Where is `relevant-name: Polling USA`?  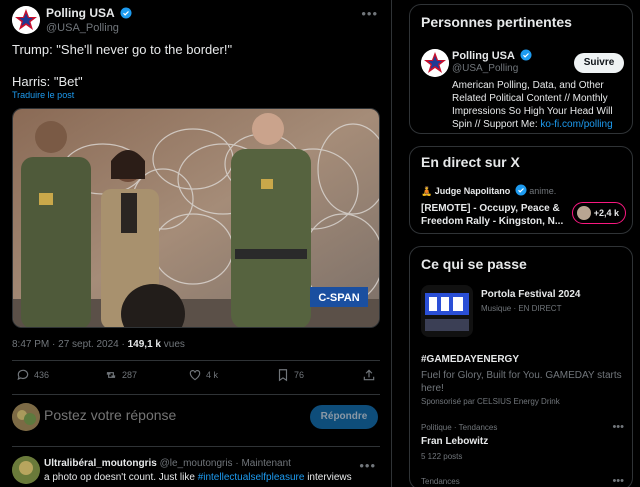
relevant-name: Polling USA is located at coordinates (483, 56).